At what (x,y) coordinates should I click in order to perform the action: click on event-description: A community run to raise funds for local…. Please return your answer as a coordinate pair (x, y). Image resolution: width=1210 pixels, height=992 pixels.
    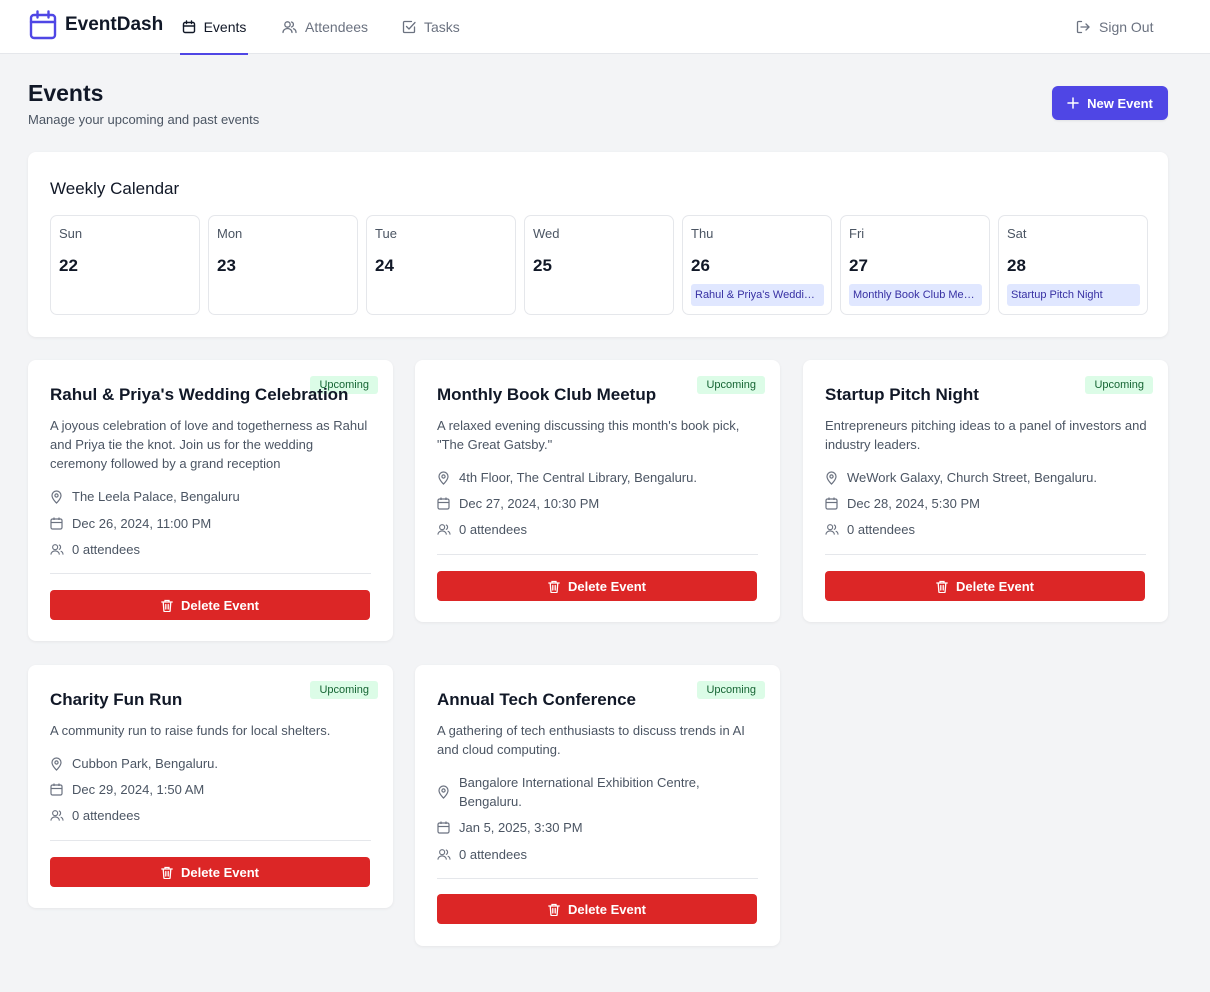
    Looking at the image, I should click on (190, 730).